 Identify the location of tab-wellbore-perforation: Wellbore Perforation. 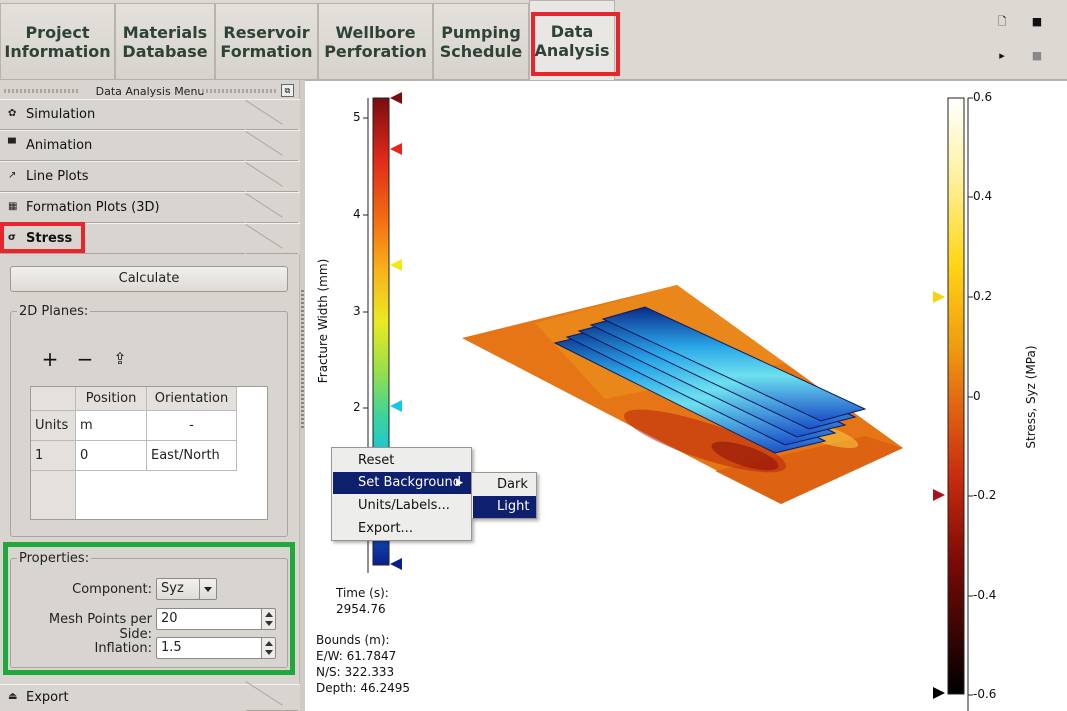
(375, 41).